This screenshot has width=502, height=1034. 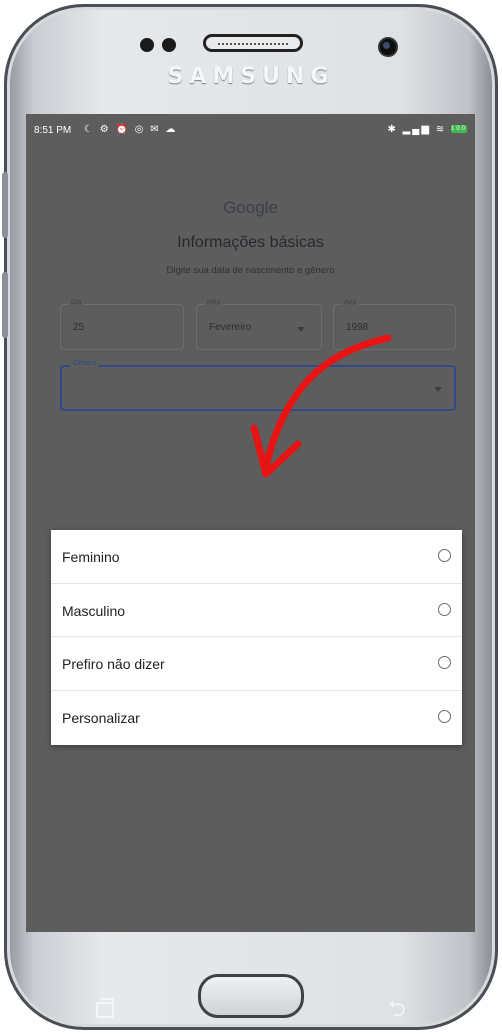 What do you see at coordinates (253, 43) in the screenshot?
I see `earpiece-speaker` at bounding box center [253, 43].